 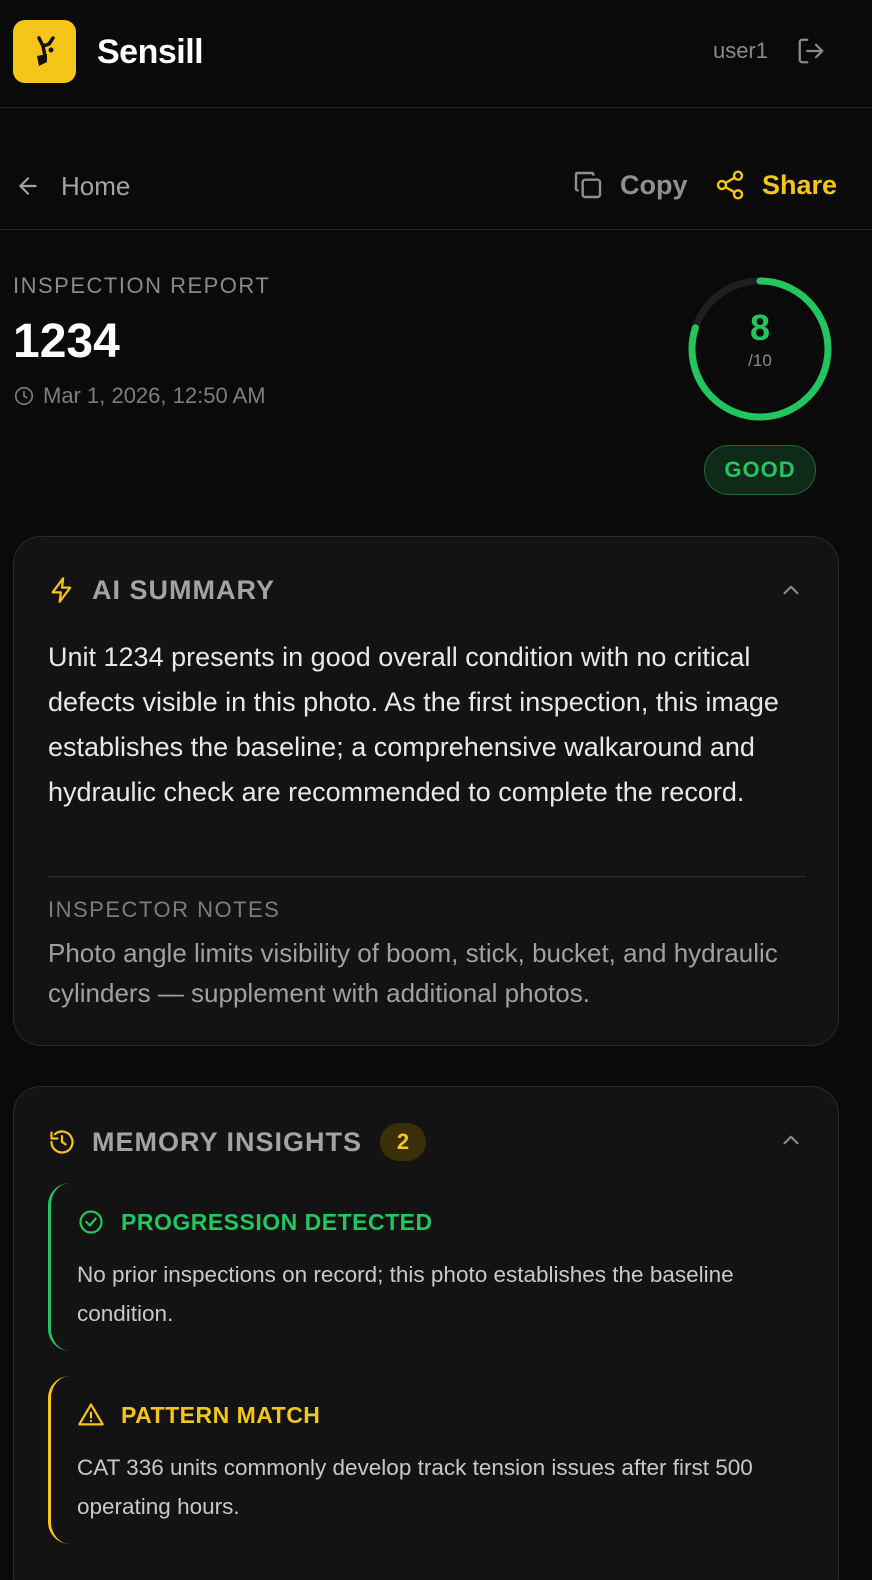 What do you see at coordinates (96, 186) in the screenshot?
I see `back-home-label: Home` at bounding box center [96, 186].